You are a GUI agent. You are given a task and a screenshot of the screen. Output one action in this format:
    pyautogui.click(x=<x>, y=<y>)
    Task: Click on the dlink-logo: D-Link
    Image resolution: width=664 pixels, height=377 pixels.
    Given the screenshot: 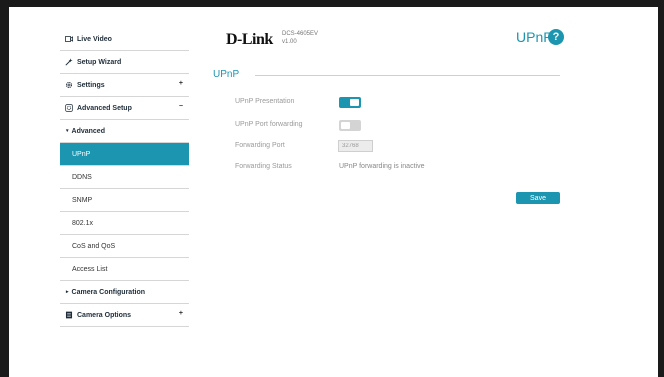 What is the action you would take?
    pyautogui.click(x=249, y=39)
    